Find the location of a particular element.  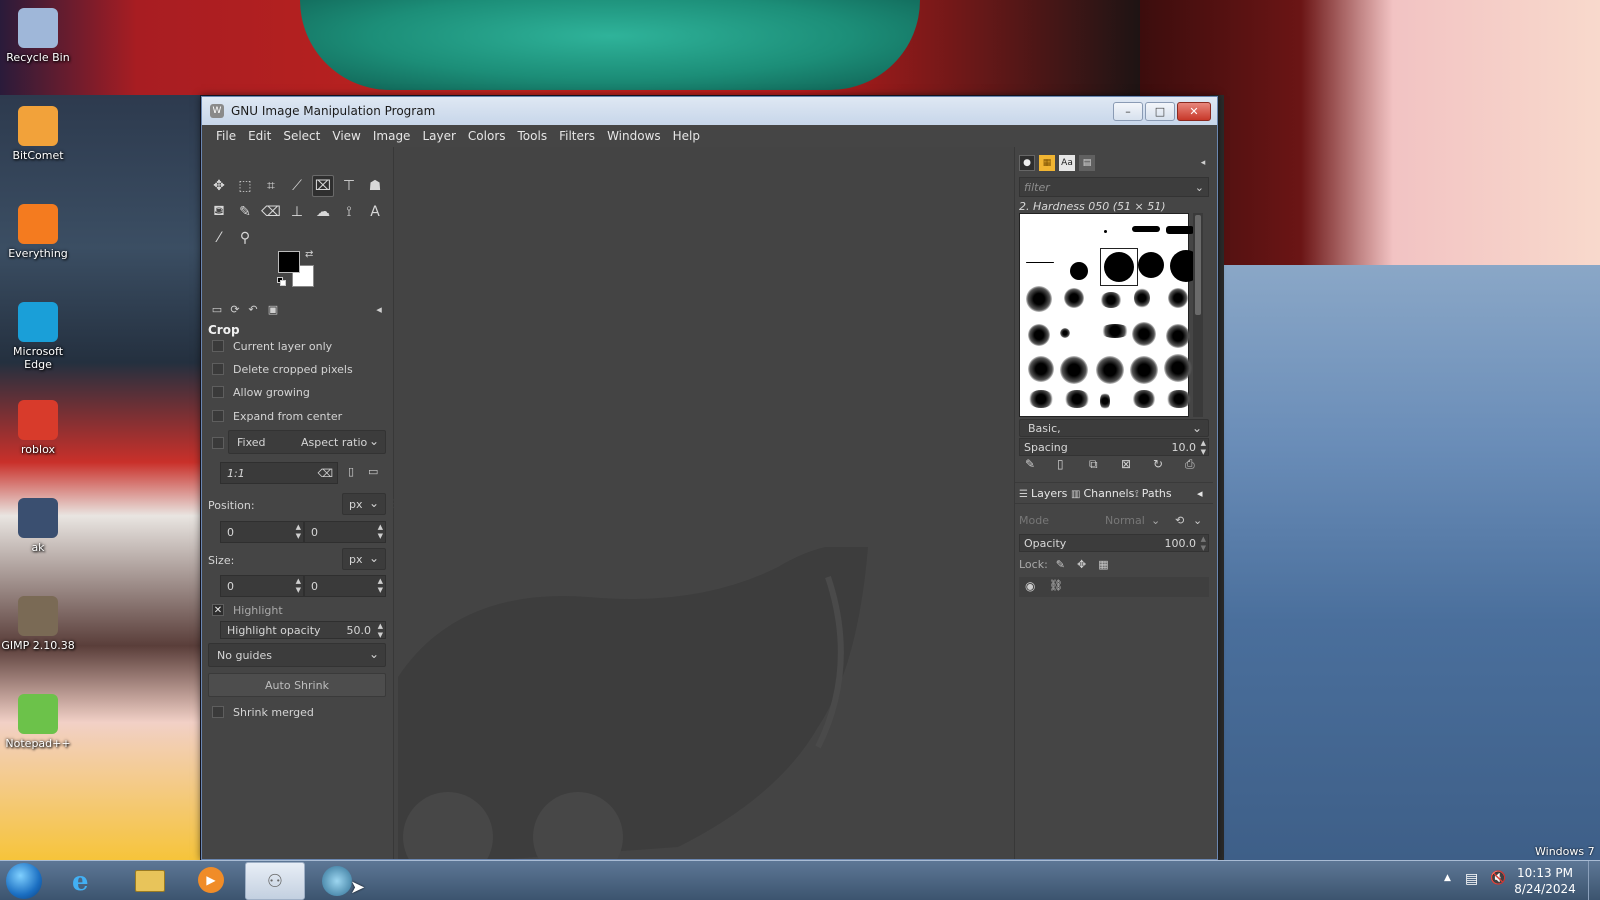

lock-alpha-icon: ▦ is located at coordinates (1103, 564).